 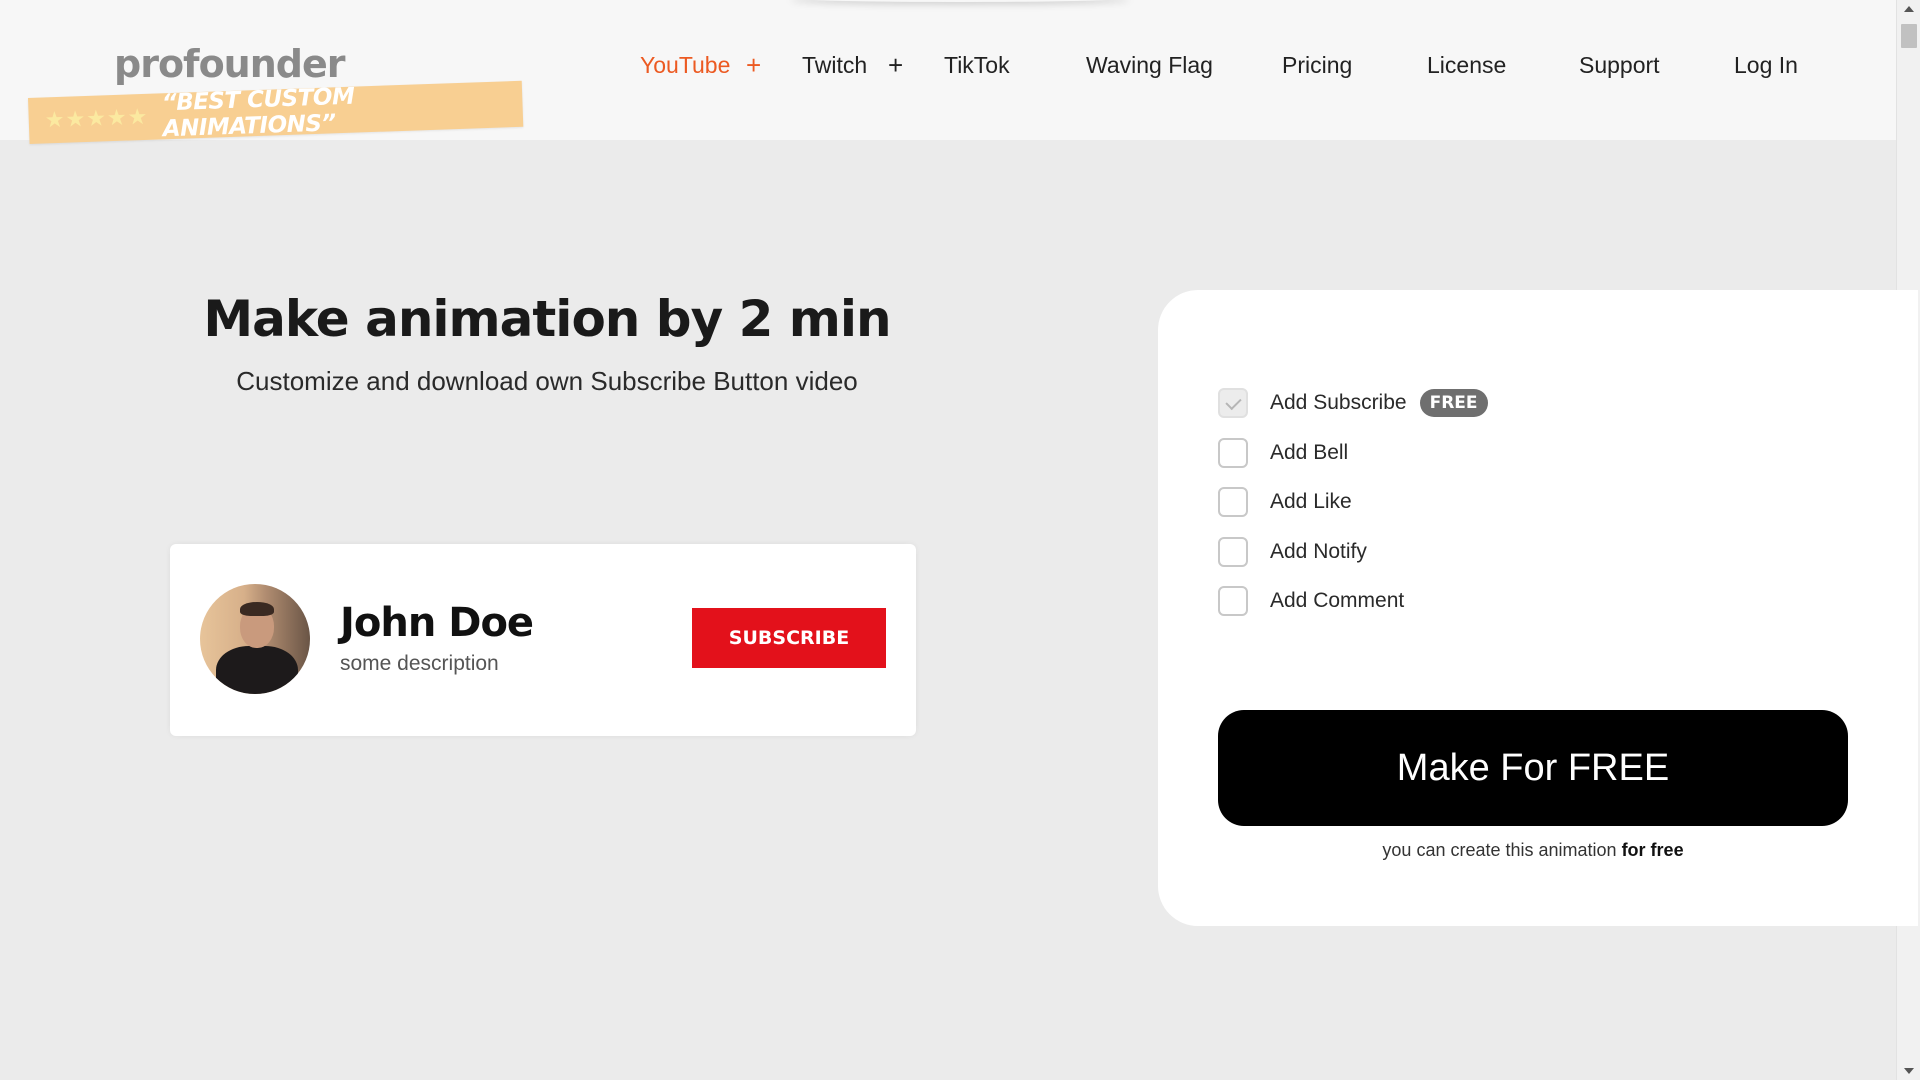 What do you see at coordinates (1337, 600) in the screenshot?
I see `option-label: Add Comment` at bounding box center [1337, 600].